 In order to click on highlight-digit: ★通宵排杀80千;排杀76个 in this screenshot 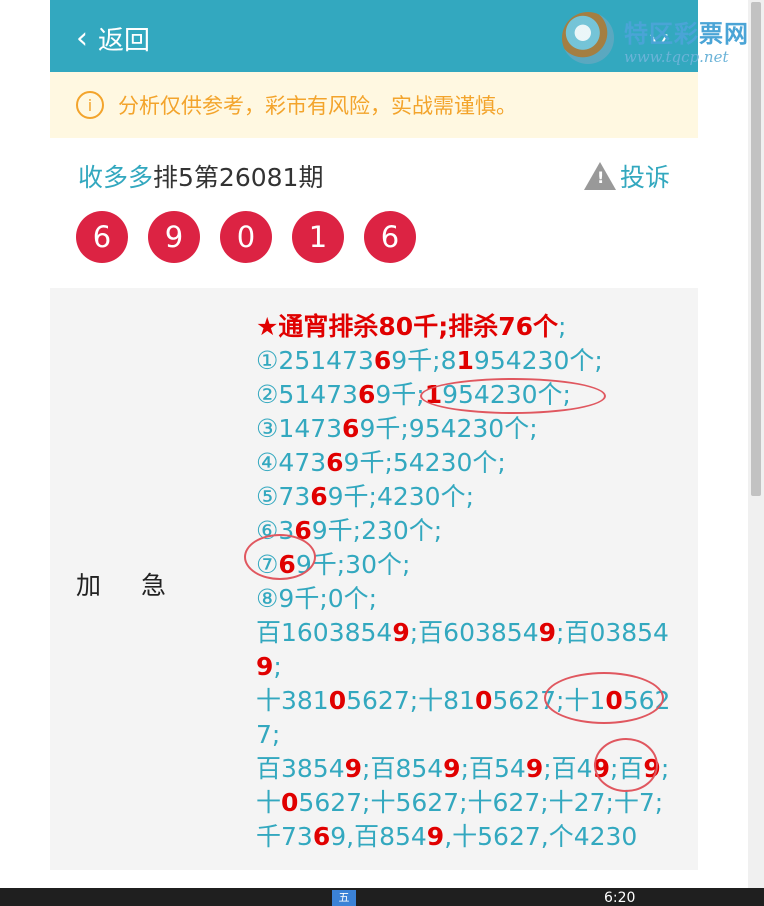, I will do `click(407, 326)`.